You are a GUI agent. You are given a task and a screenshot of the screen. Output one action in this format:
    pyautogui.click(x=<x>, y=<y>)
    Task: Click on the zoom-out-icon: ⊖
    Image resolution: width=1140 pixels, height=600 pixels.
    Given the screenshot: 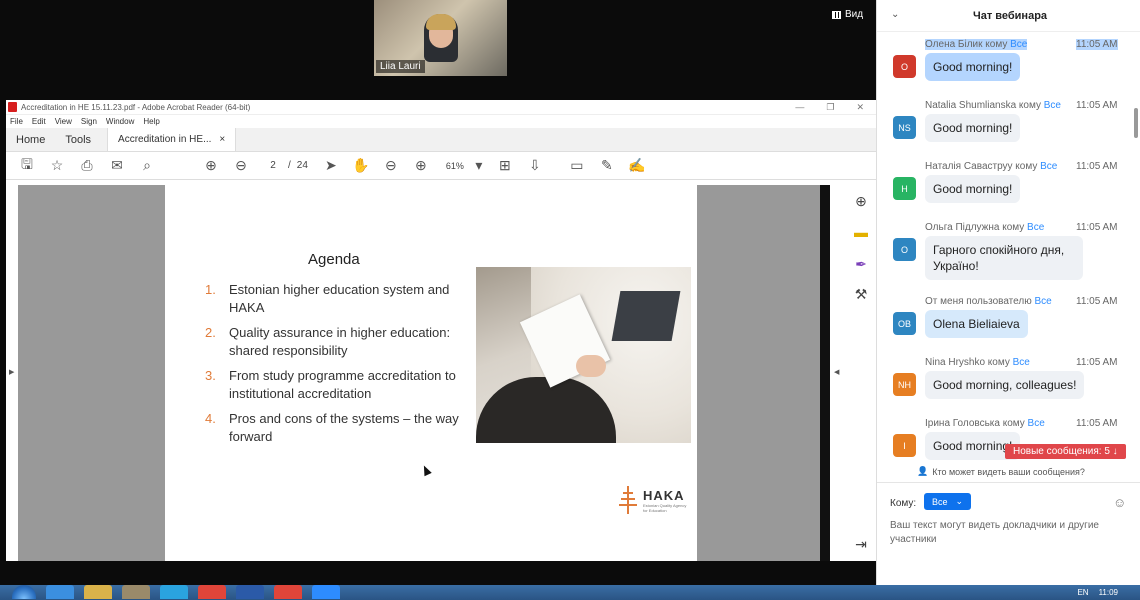 What is the action you would take?
    pyautogui.click(x=391, y=166)
    